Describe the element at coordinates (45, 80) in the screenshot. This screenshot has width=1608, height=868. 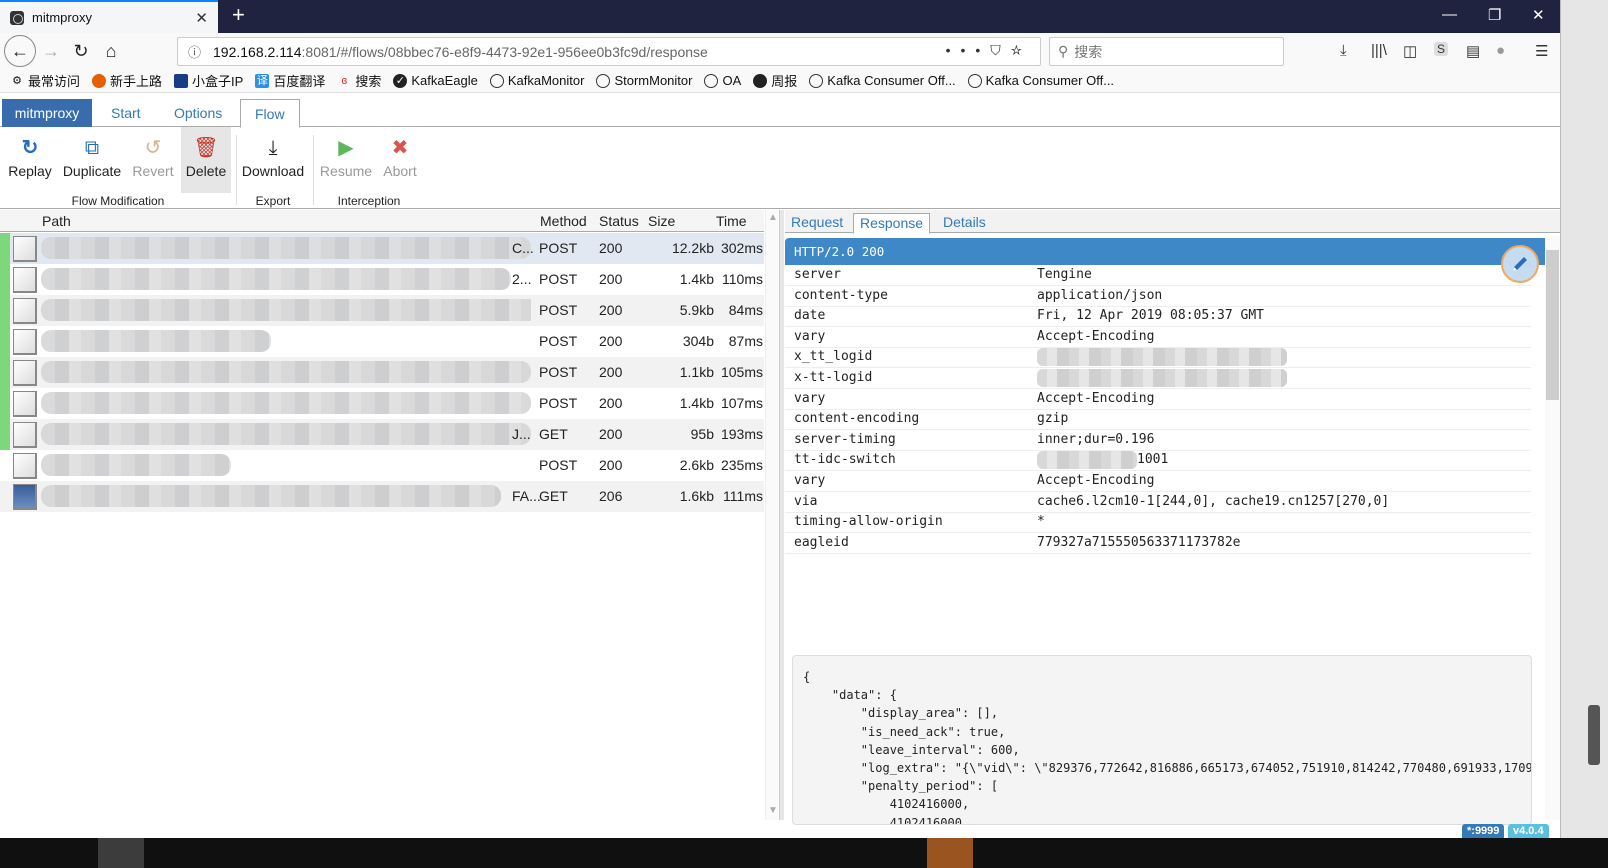
I see `bookmark-item: ⚙ 最常访问` at that location.